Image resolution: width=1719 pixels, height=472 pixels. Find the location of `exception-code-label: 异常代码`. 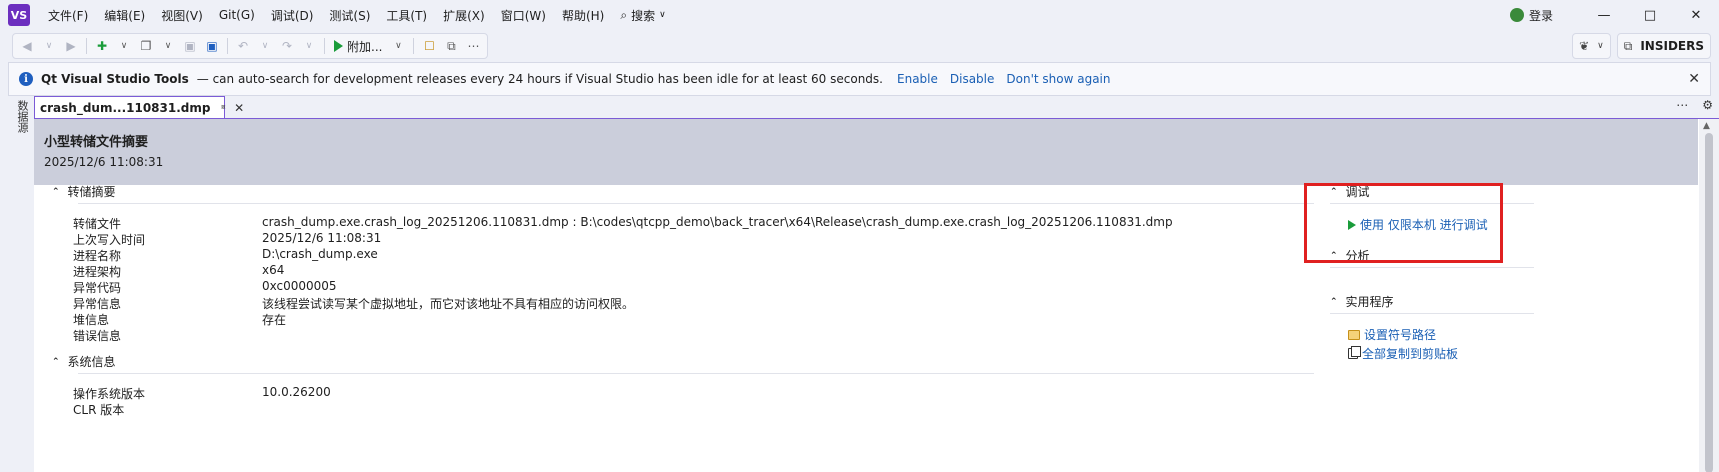

exception-code-label: 异常代码 is located at coordinates (97, 288).